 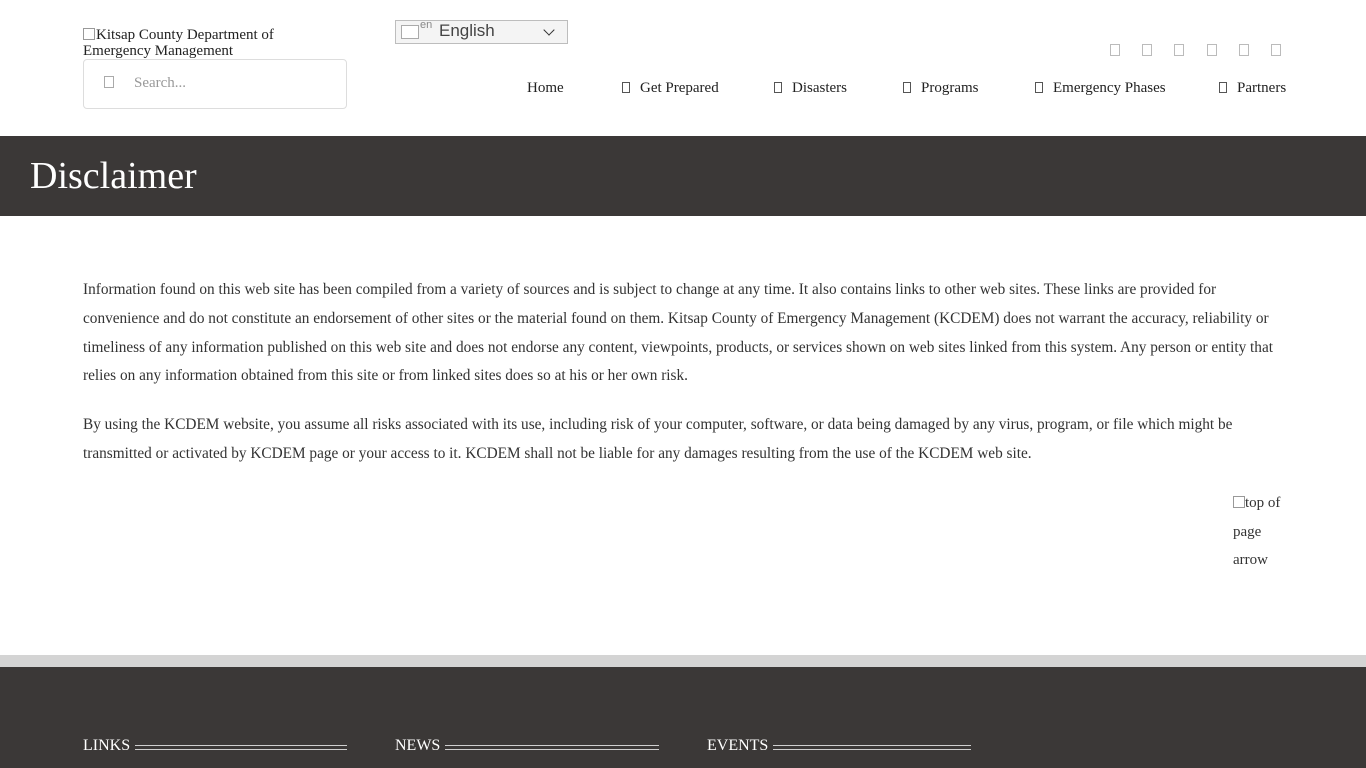 What do you see at coordinates (738, 745) in the screenshot?
I see `footer-heading-events: EVENTS` at bounding box center [738, 745].